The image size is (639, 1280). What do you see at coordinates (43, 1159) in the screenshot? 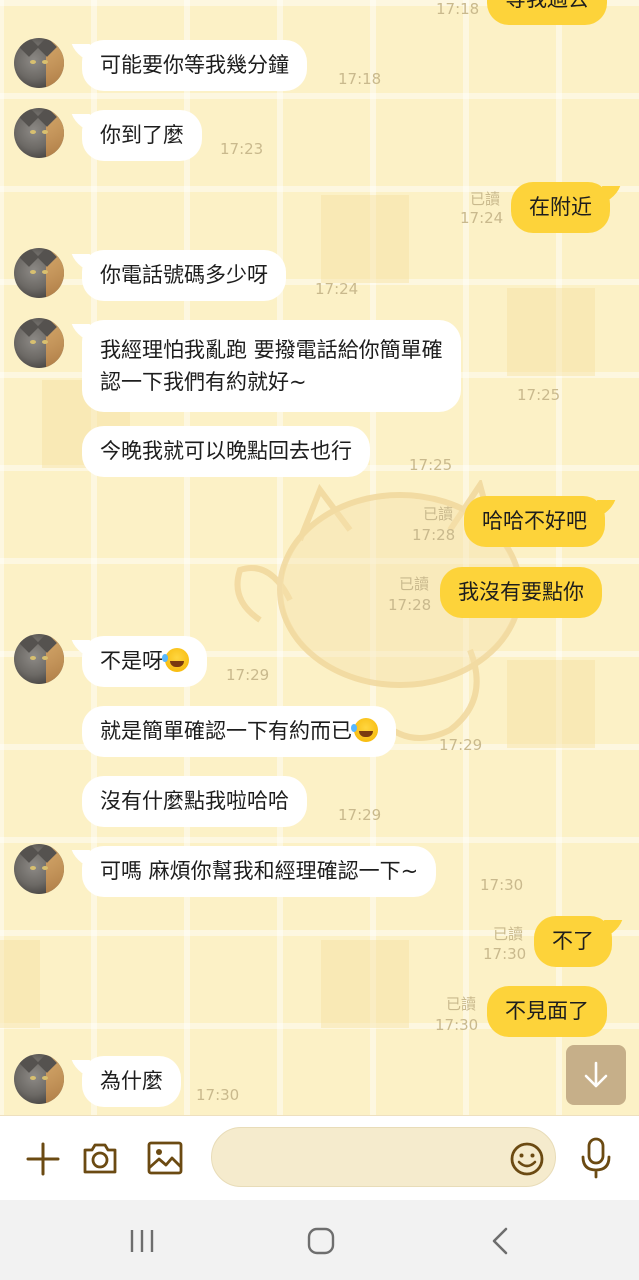
I see `plus-icon` at bounding box center [43, 1159].